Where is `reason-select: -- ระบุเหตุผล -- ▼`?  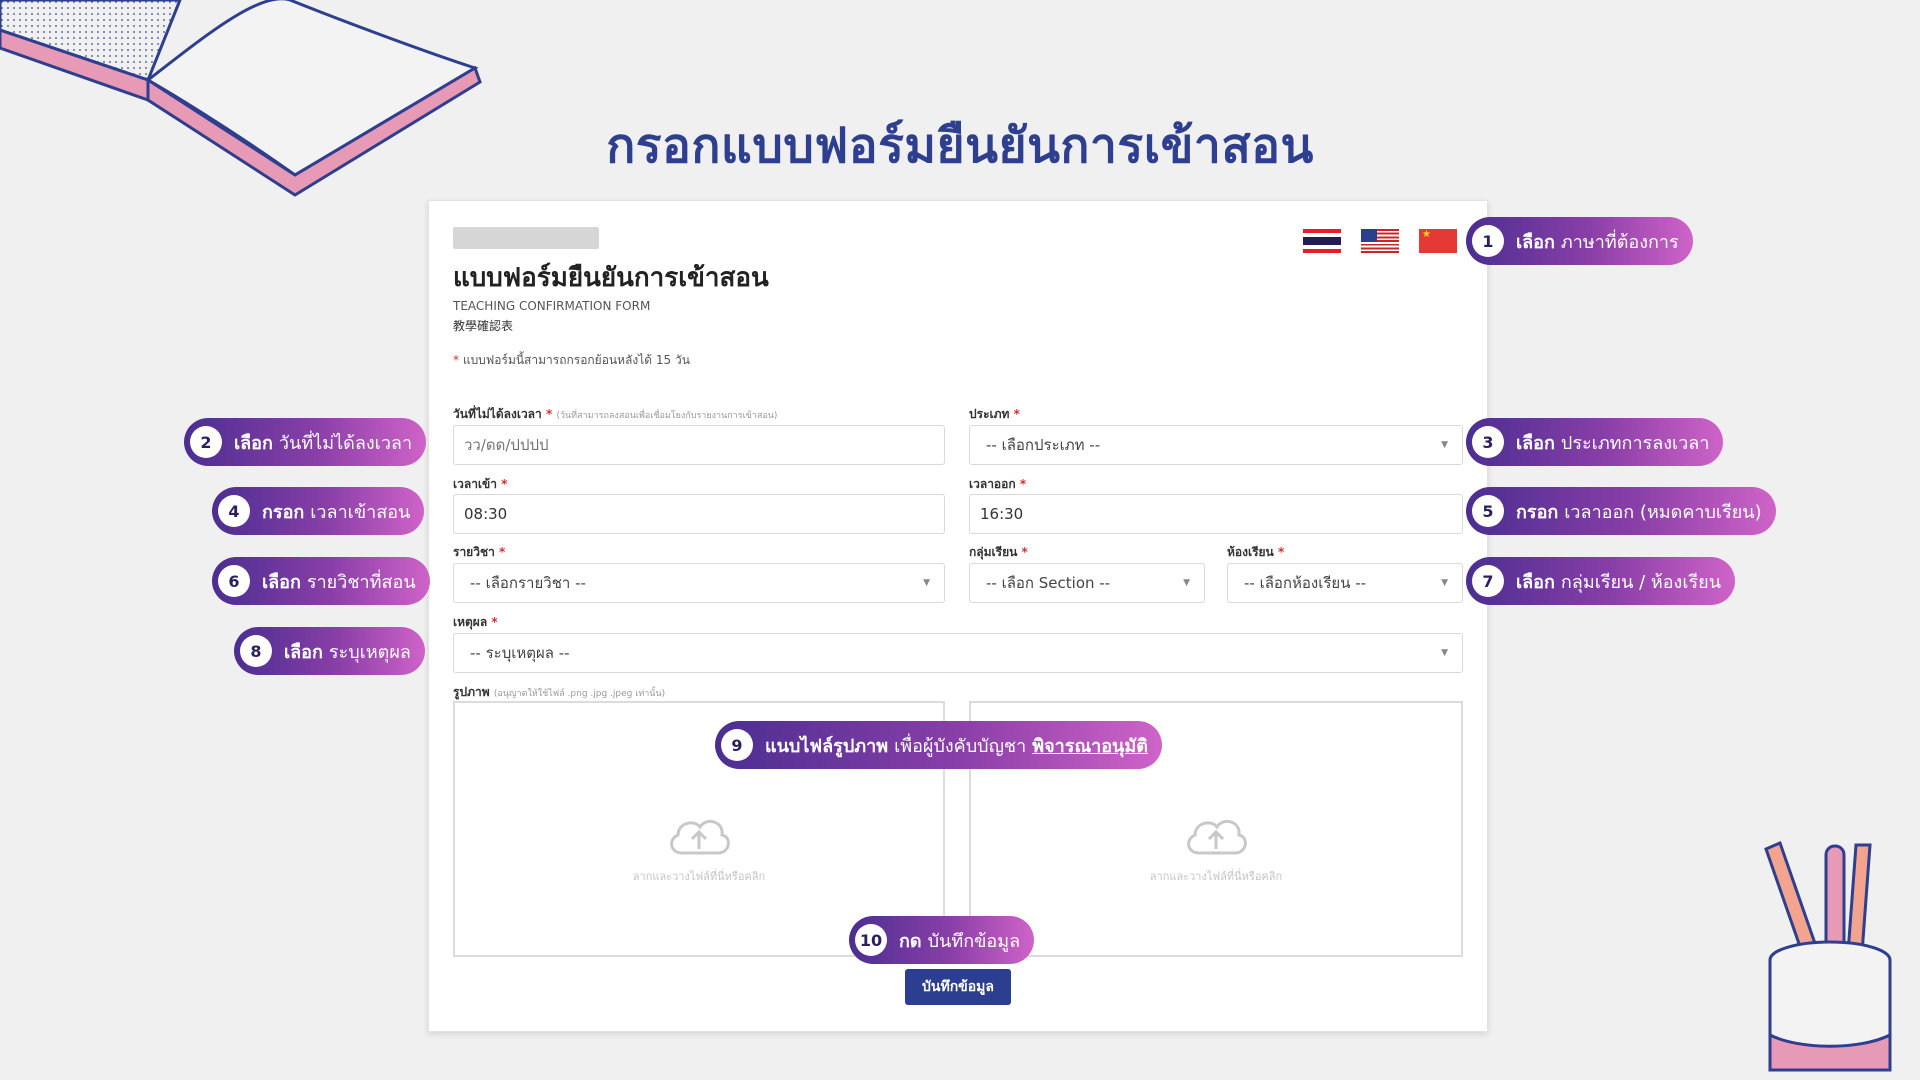
reason-select: -- ระบุเหตุผล -- ▼ is located at coordinates (958, 653).